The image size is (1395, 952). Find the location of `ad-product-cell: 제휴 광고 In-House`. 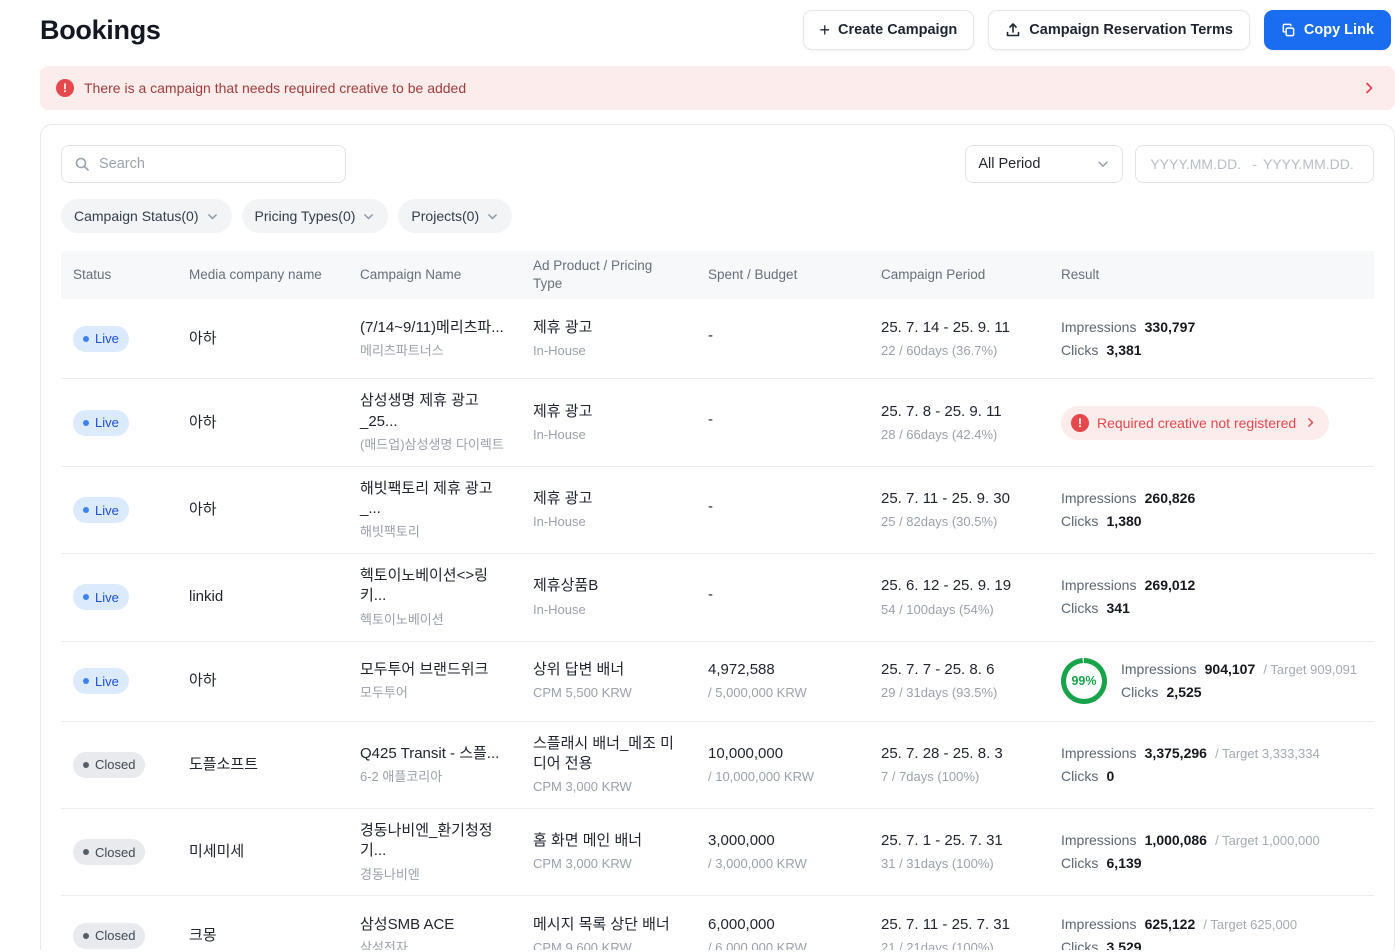

ad-product-cell: 제휴 광고 In-House is located at coordinates (608, 339).